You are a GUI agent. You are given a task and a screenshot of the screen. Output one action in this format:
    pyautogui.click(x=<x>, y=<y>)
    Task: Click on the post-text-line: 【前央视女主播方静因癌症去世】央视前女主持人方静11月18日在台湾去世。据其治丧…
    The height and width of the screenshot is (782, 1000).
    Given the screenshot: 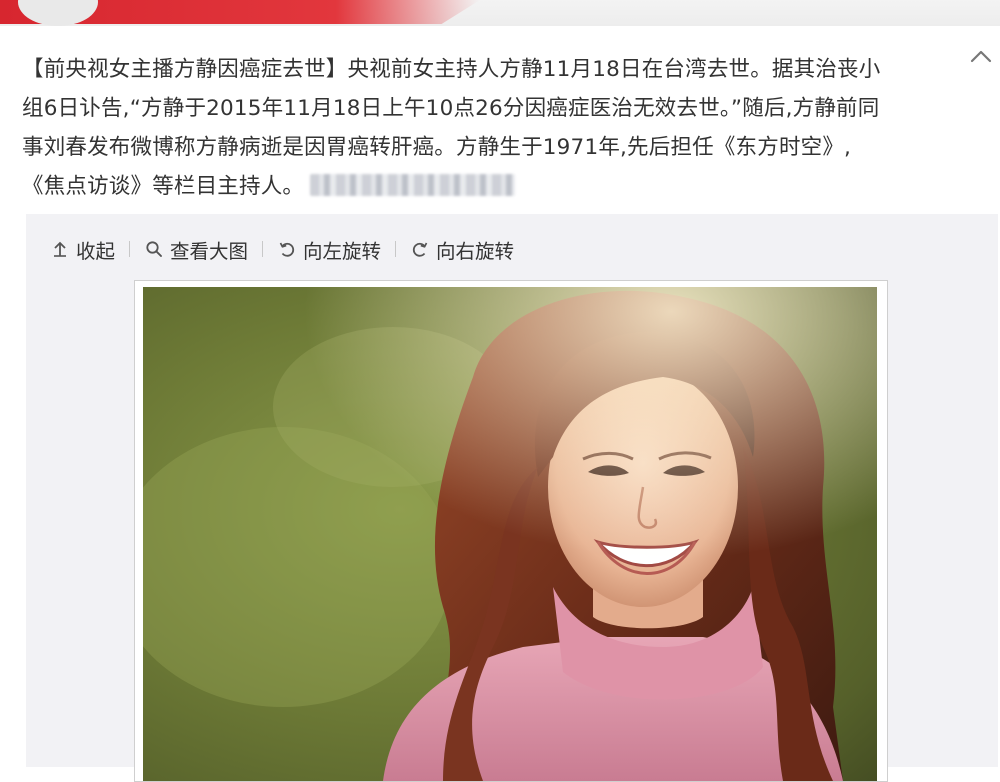 What is the action you would take?
    pyautogui.click(x=451, y=69)
    